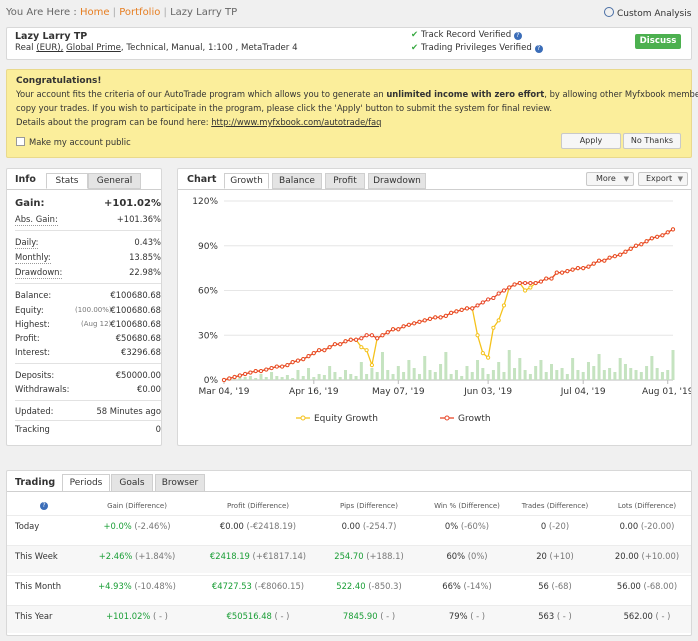 The height and width of the screenshot is (641, 698). I want to click on legend-marker, so click(303, 418).